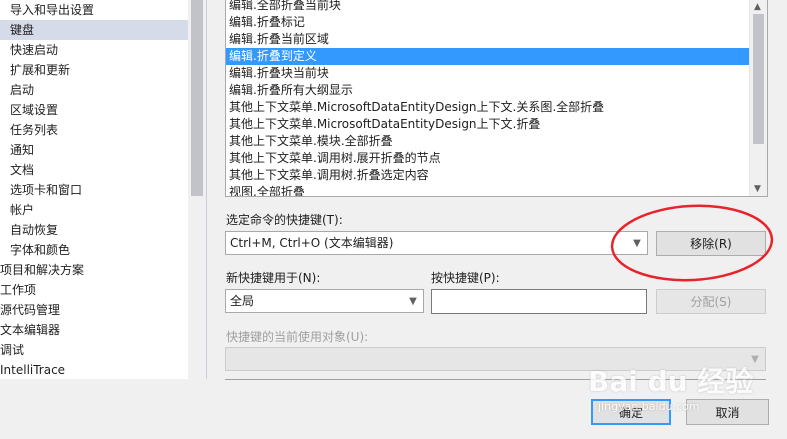 The width and height of the screenshot is (787, 439). Describe the element at coordinates (495, 359) in the screenshot. I see `currently-used-by-select: ▼` at that location.